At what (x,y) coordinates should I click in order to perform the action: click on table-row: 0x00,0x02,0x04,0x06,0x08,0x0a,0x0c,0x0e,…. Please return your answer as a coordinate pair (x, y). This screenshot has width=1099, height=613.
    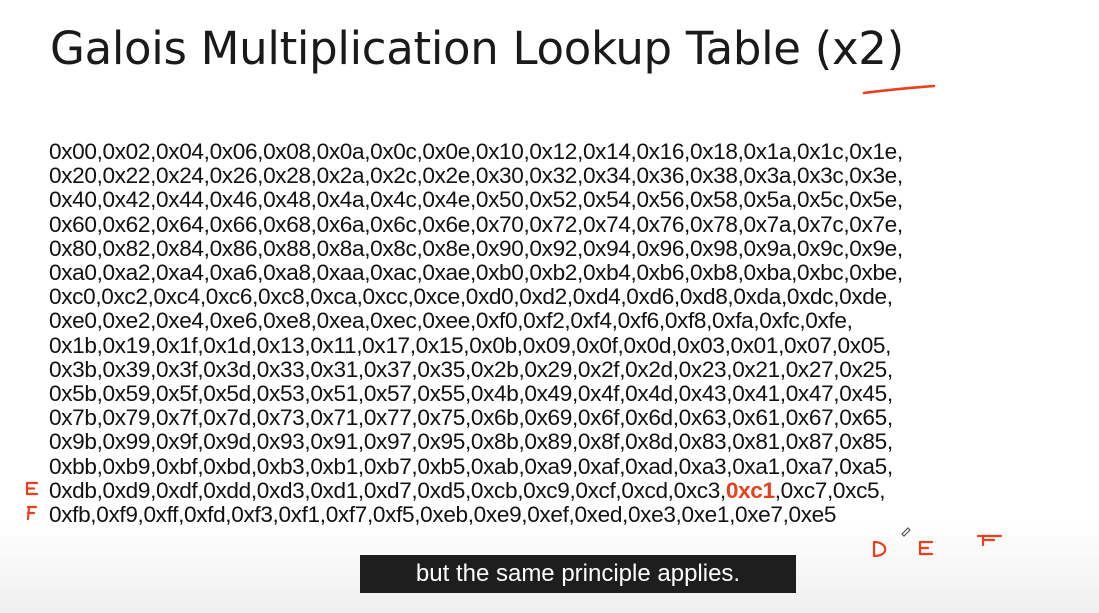
    Looking at the image, I should click on (476, 151).